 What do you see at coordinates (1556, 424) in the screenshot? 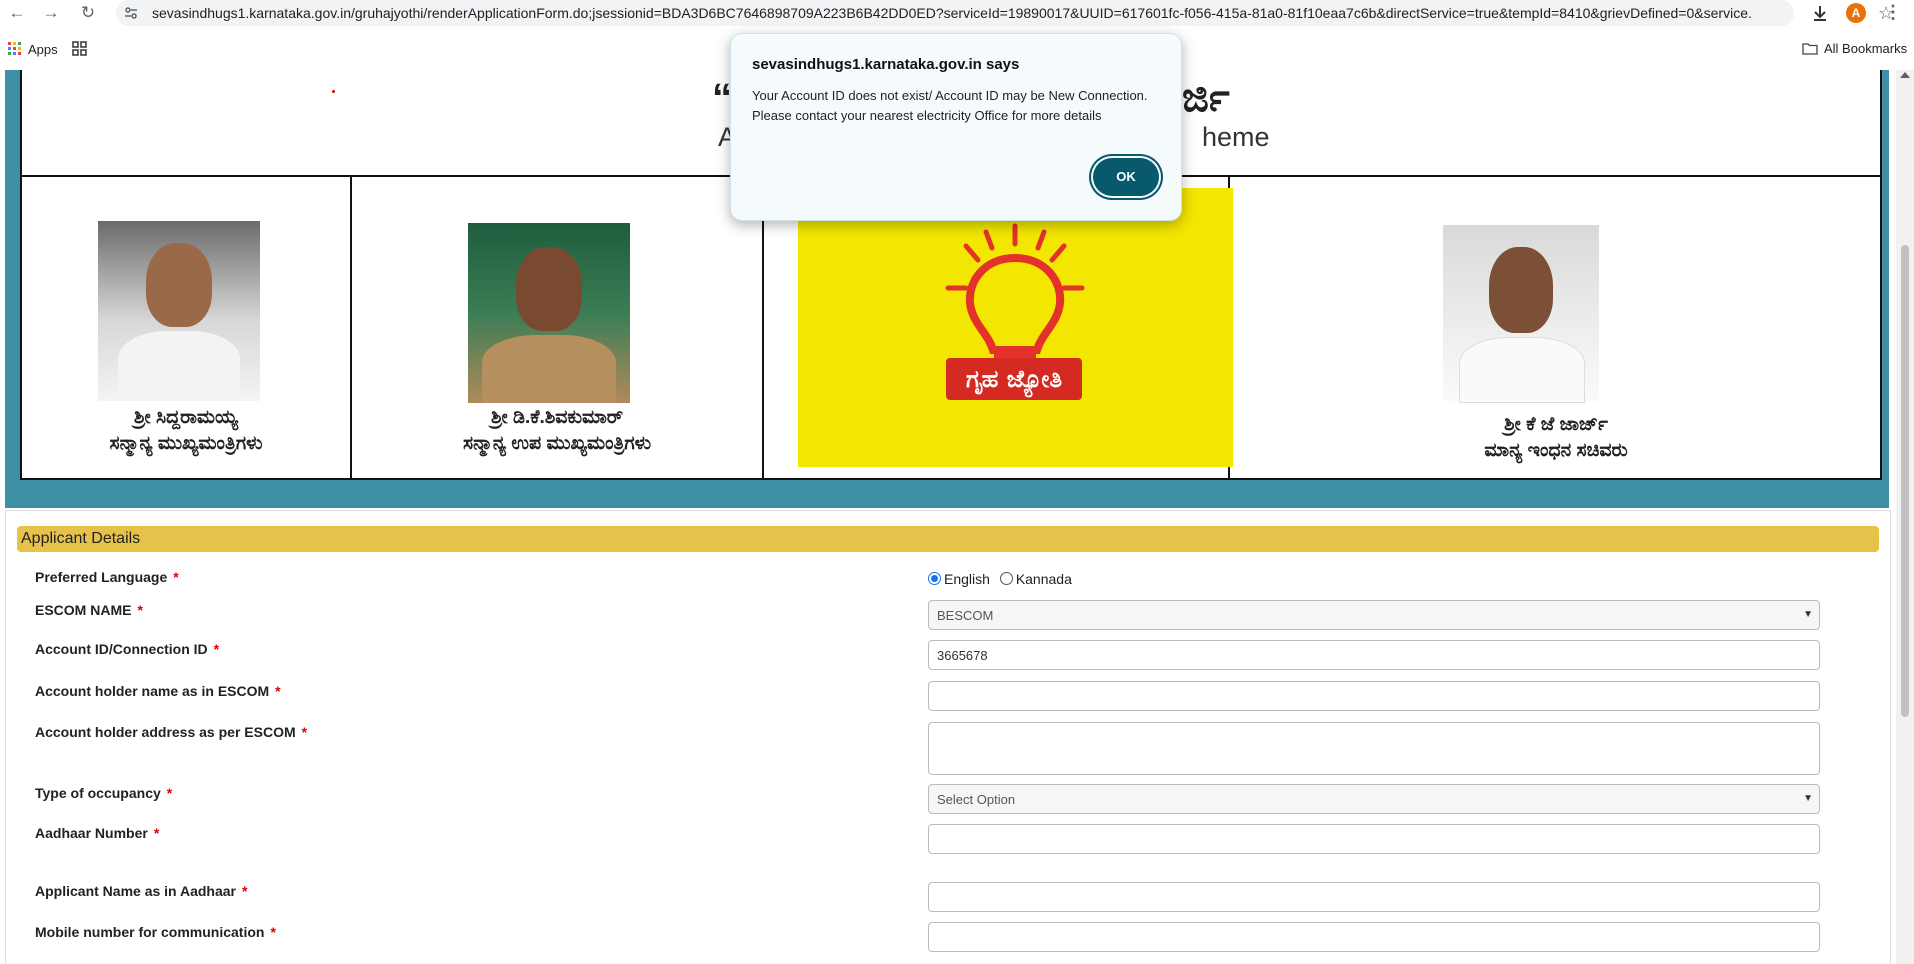
I see `minister-name: ಶ್ರೀ ಕೆ ಜೆ ಜಾರ್ಜ್` at bounding box center [1556, 424].